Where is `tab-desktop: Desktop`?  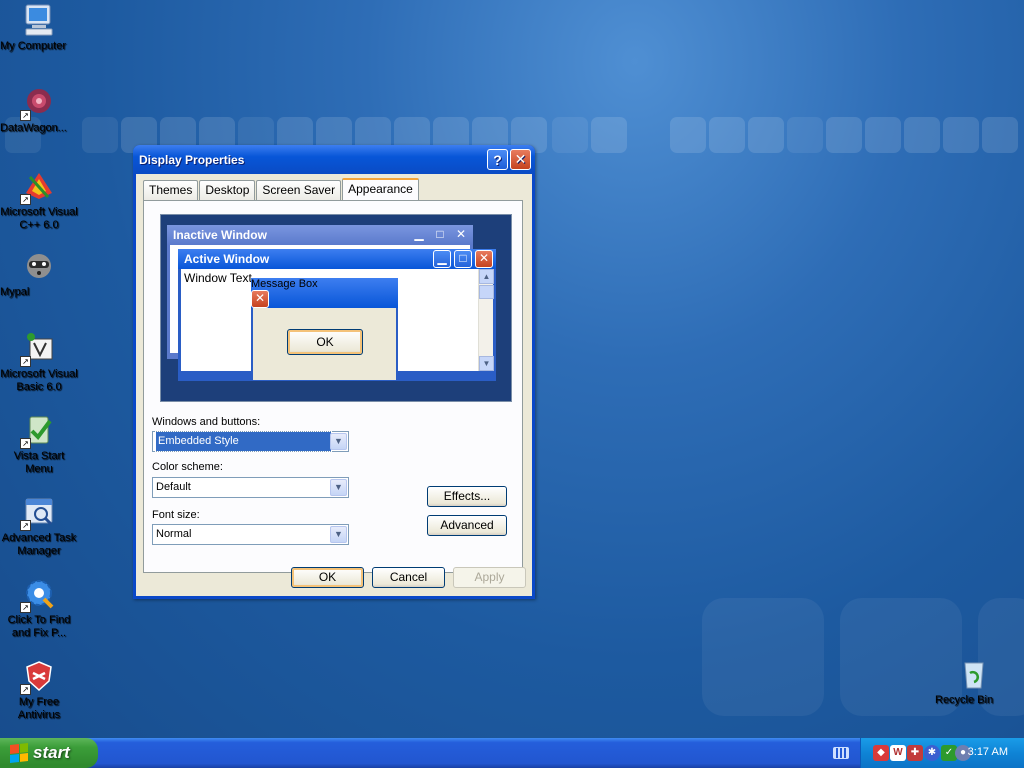 tab-desktop: Desktop is located at coordinates (227, 190).